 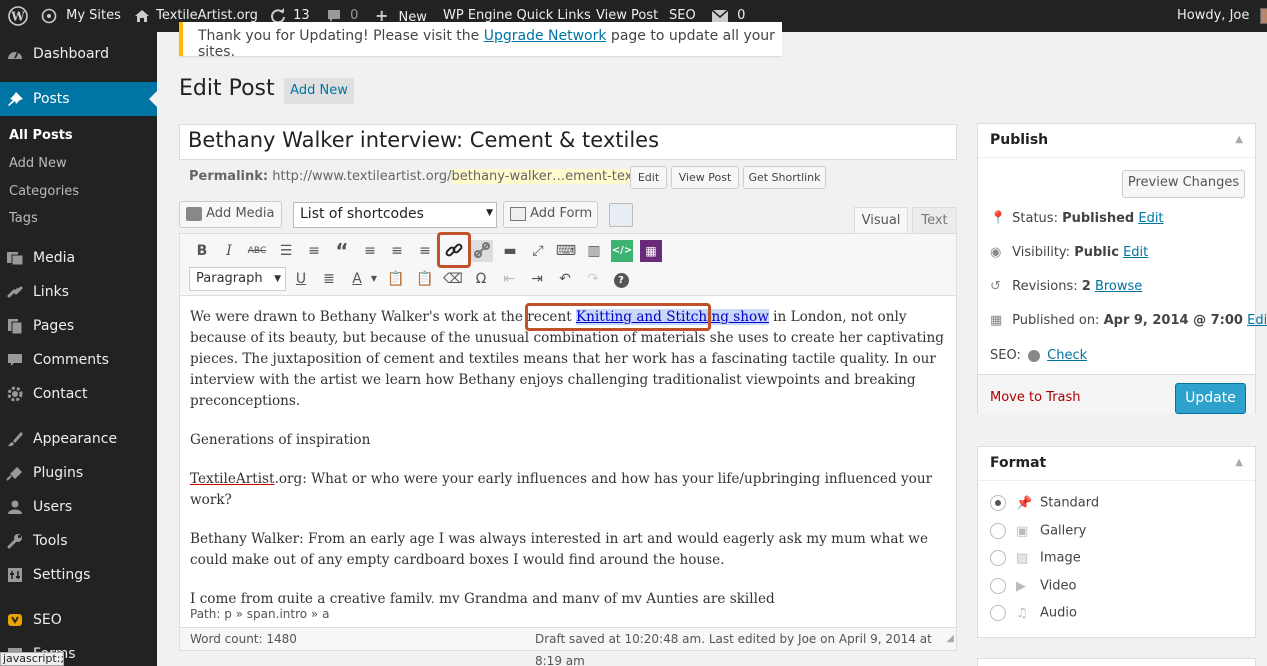 What do you see at coordinates (1038, 531) in the screenshot?
I see `format-option-gallery: ▣ Gallery` at bounding box center [1038, 531].